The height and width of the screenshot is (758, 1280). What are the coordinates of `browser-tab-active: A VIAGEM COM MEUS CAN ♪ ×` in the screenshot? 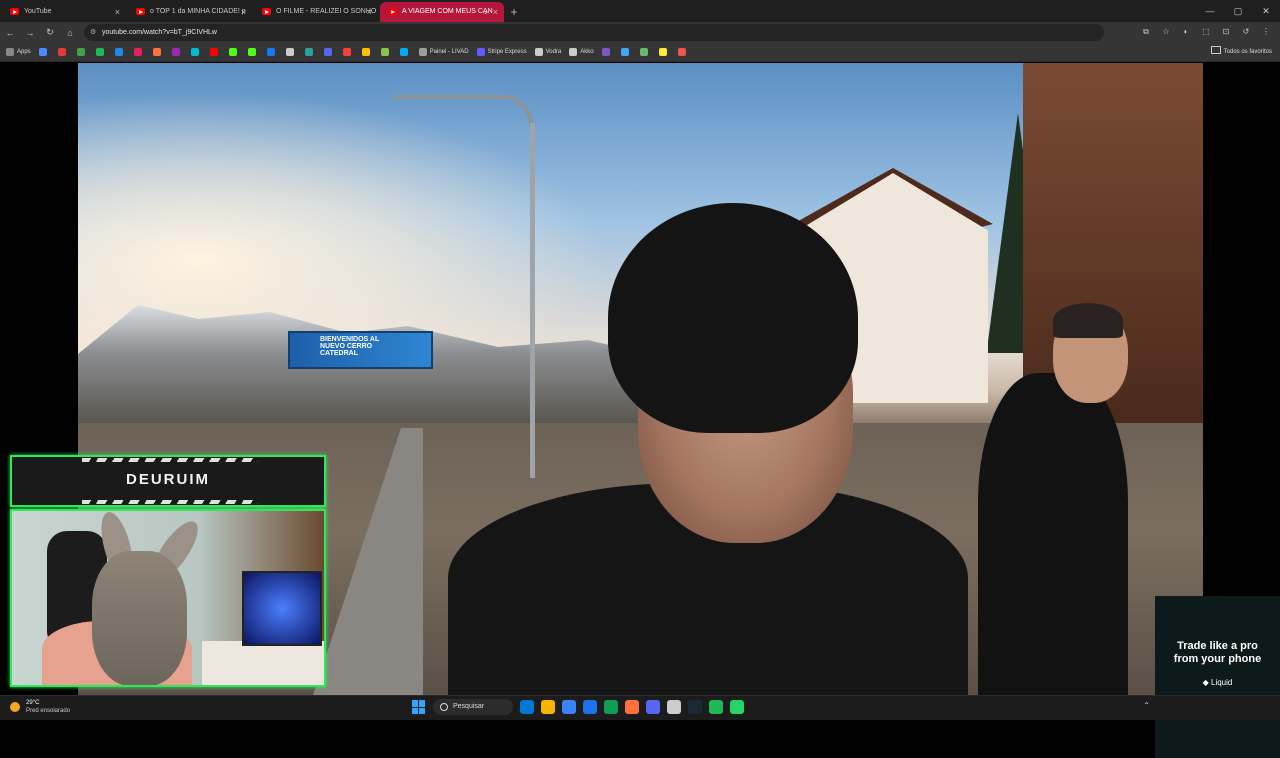 It's located at (442, 12).